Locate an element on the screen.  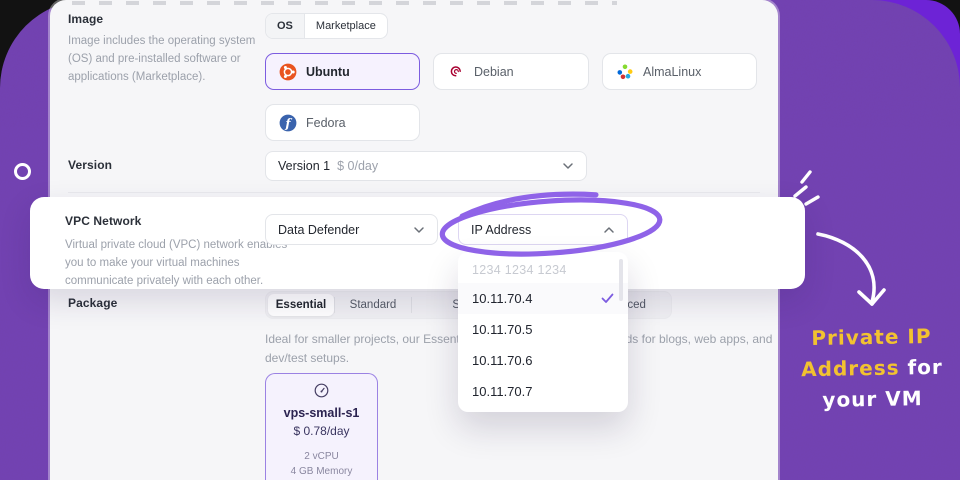
annotation-line3: your VM is located at coordinates (872, 399).